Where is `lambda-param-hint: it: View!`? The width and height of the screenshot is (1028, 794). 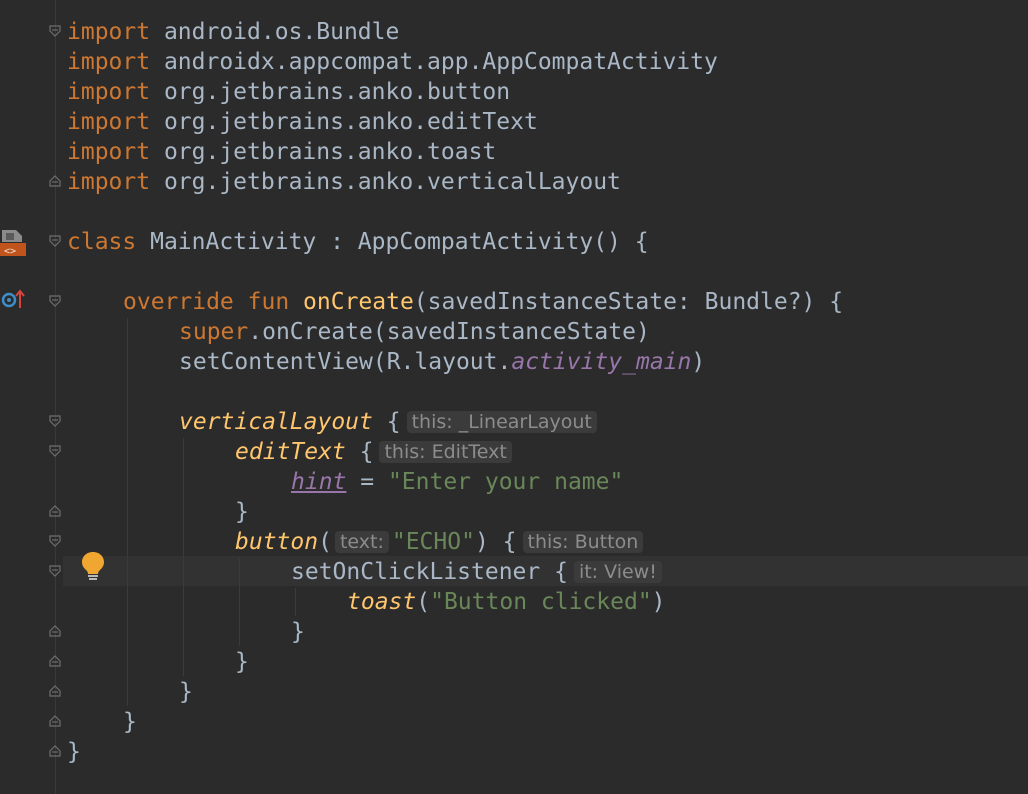 lambda-param-hint: it: View! is located at coordinates (617, 571).